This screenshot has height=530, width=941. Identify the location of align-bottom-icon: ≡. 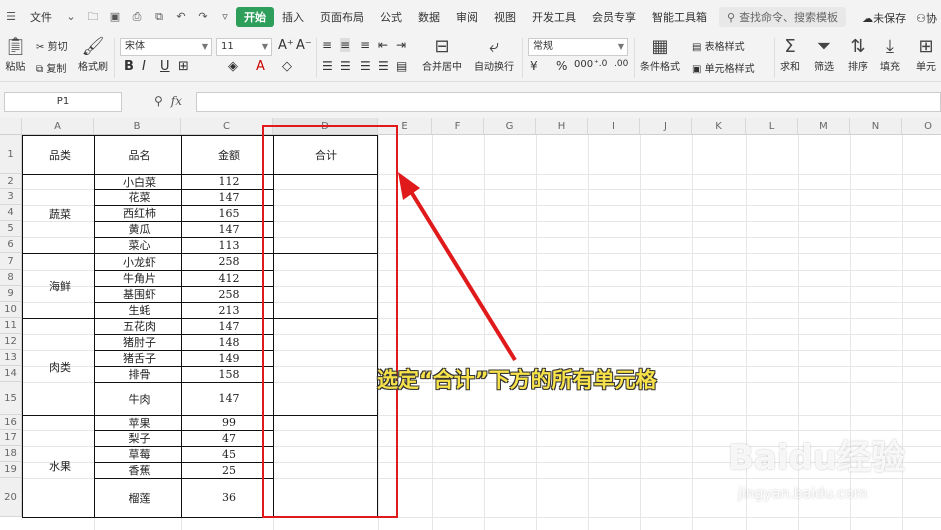
(365, 45).